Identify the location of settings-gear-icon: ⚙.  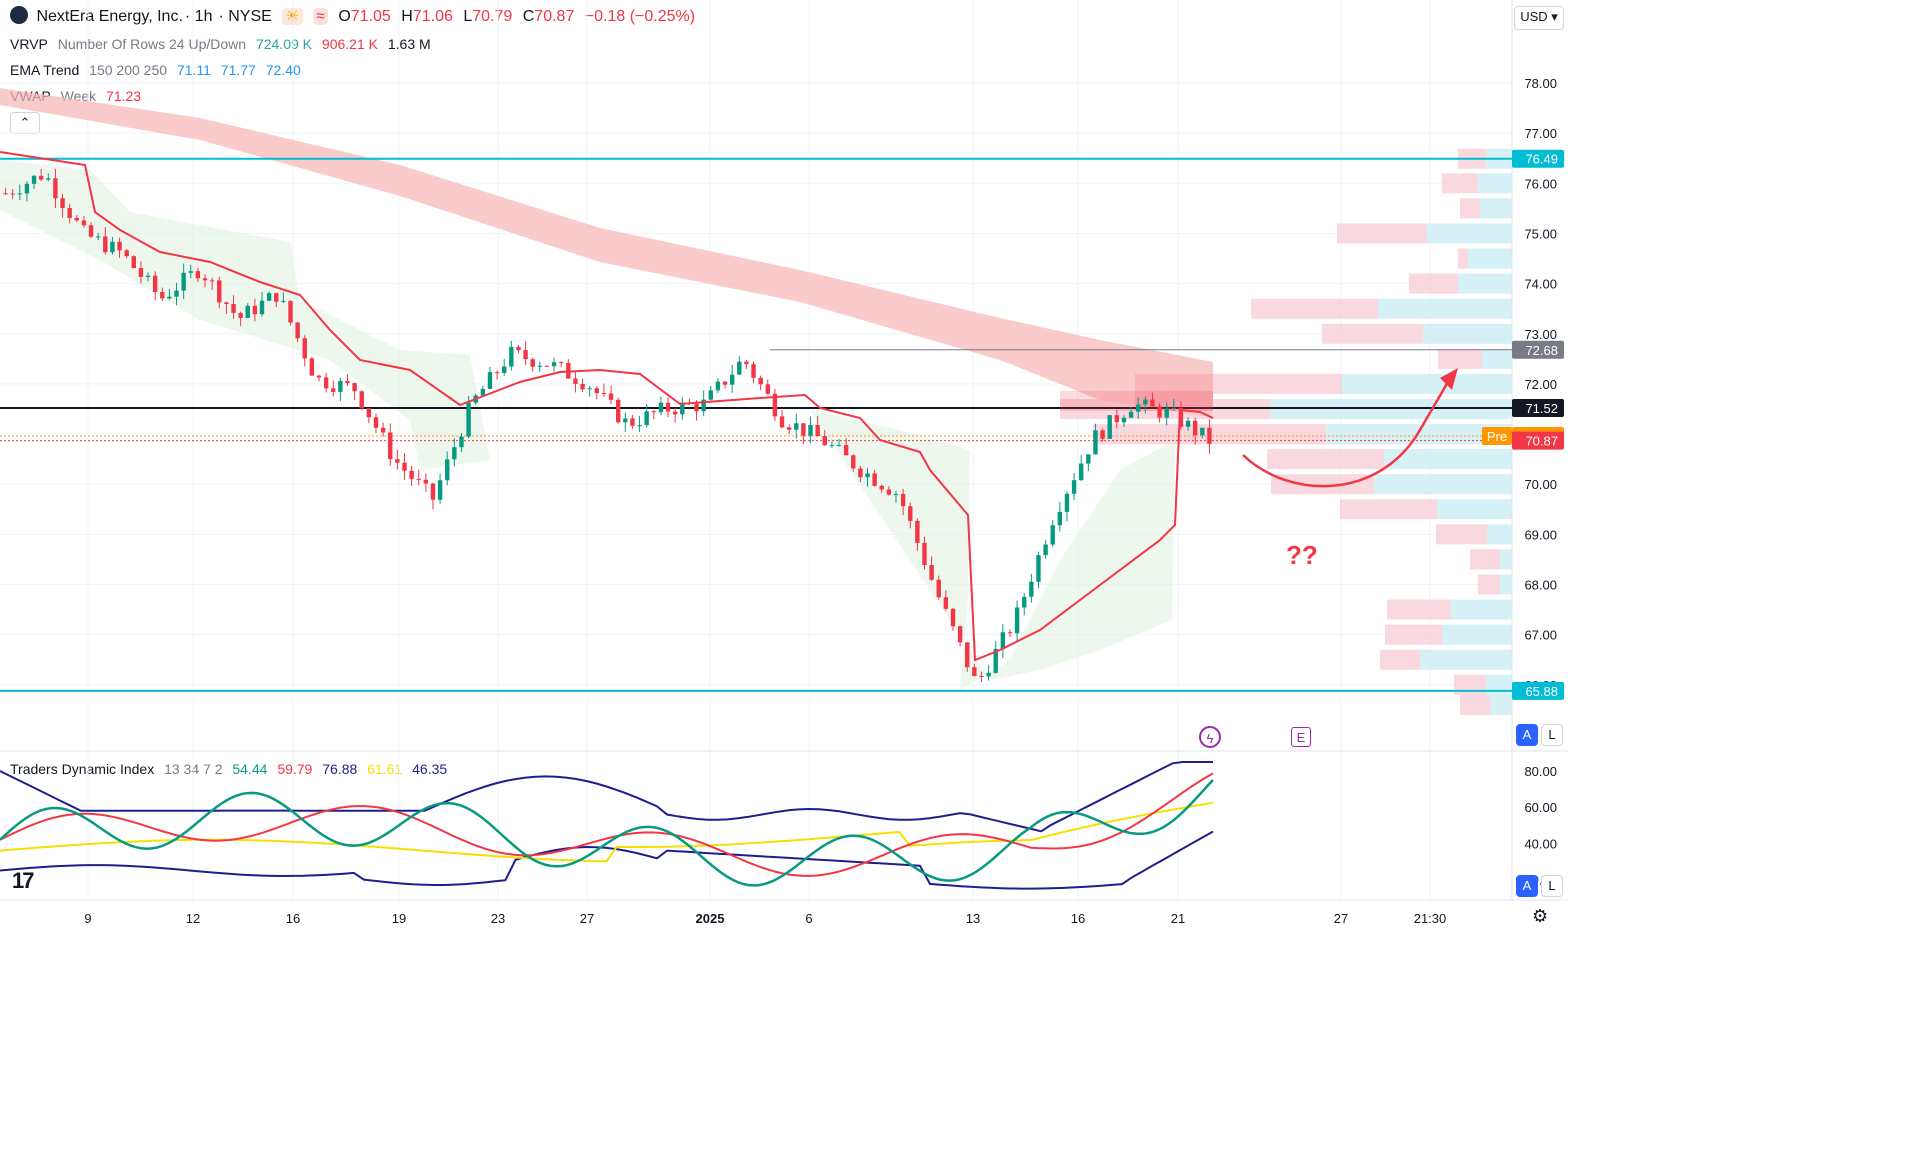
(1540, 916).